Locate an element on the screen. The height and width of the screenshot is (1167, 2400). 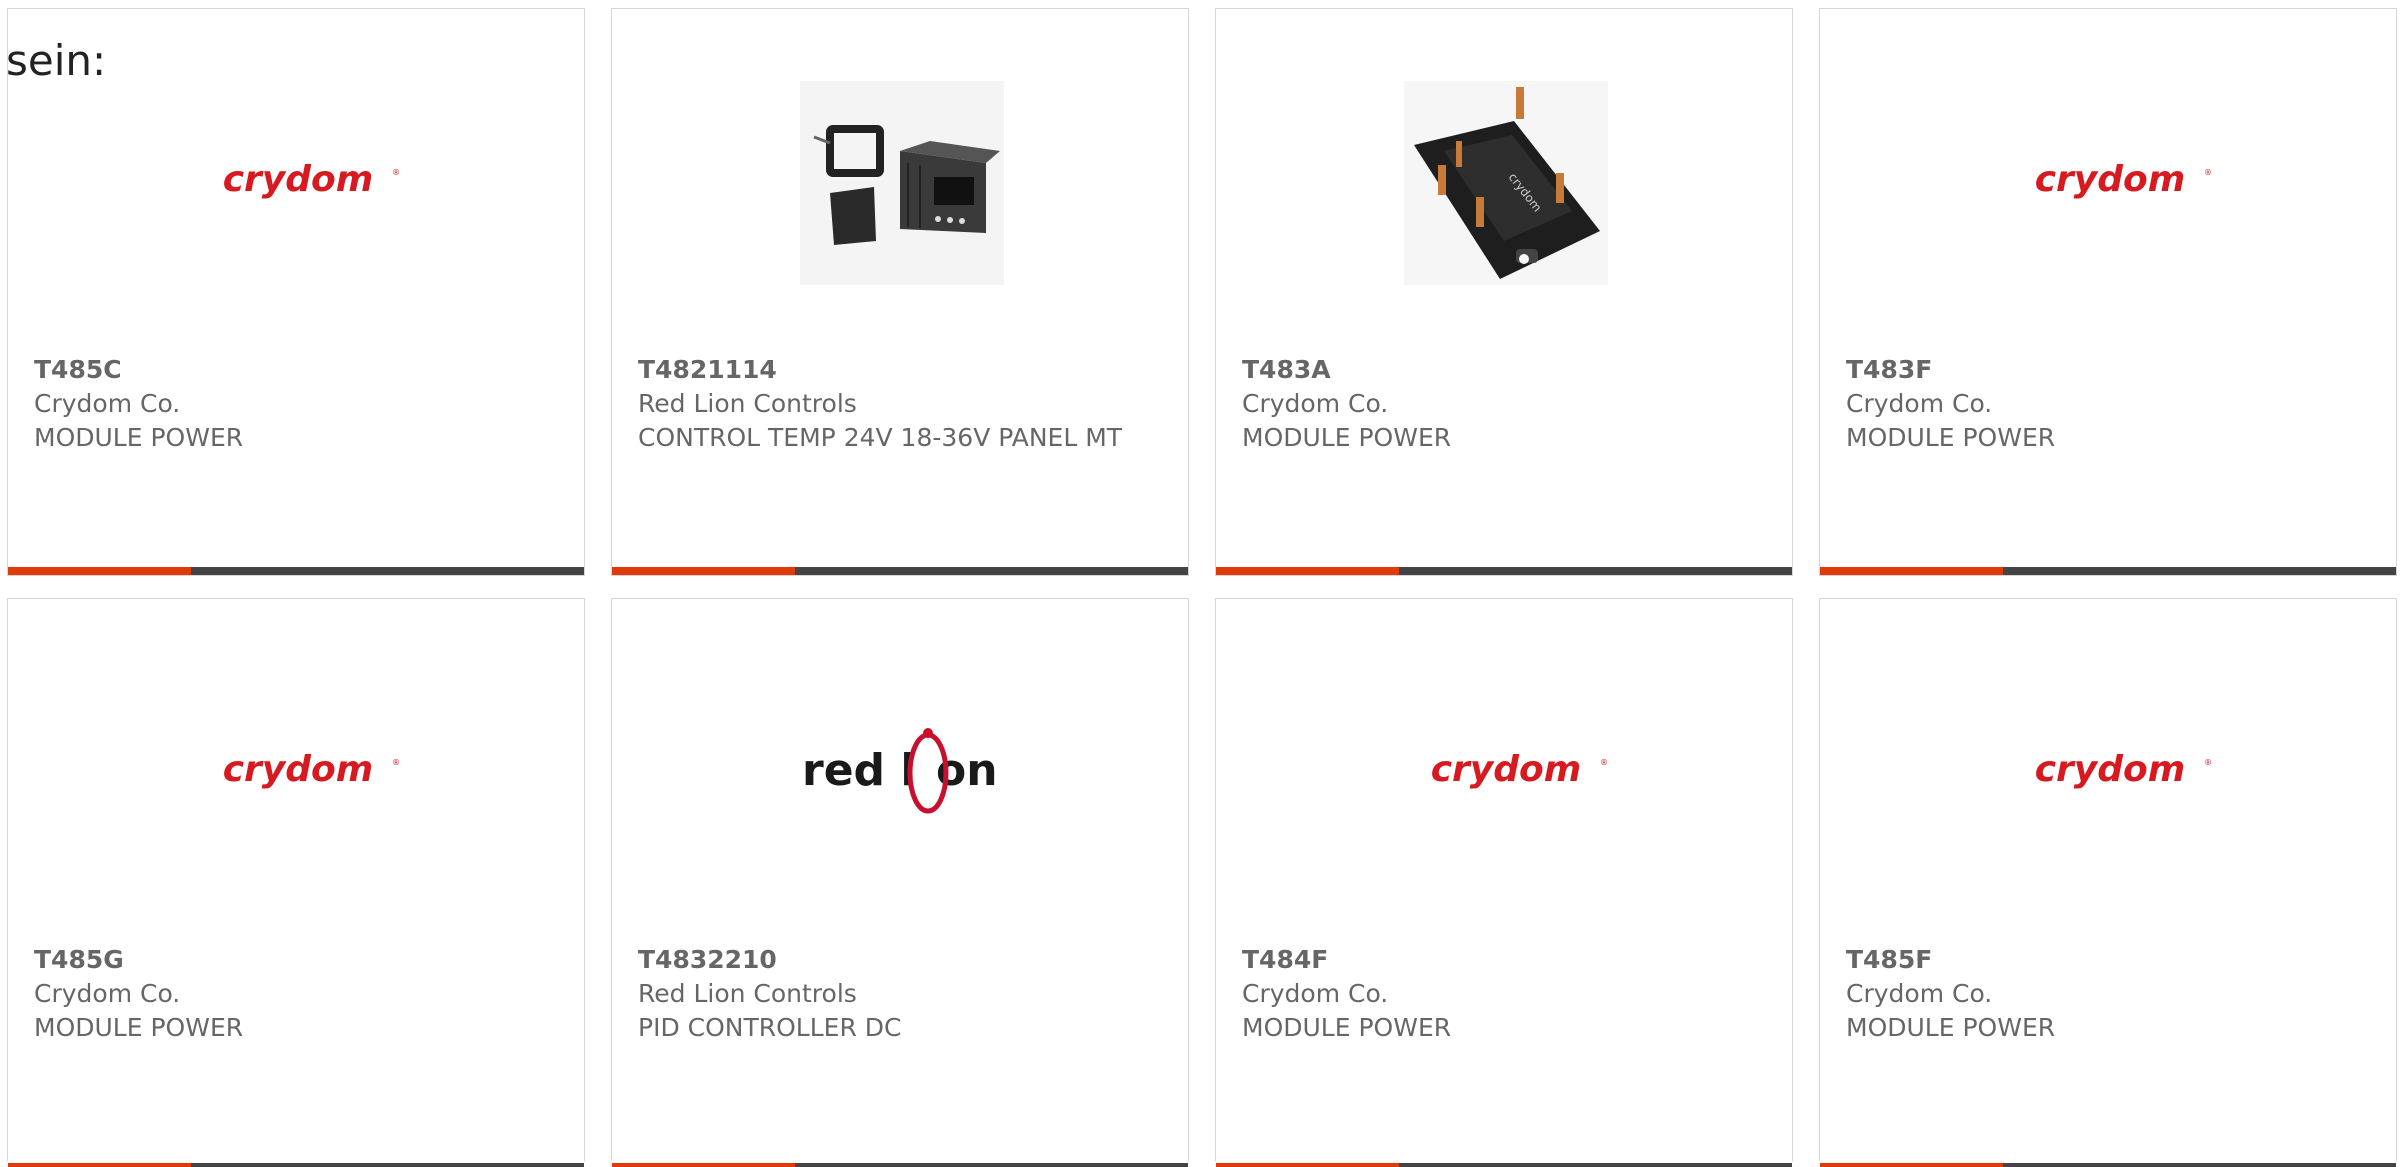
product-card: crydom ® T485F Crydom Co. MODULE POWER is located at coordinates (2108, 882).